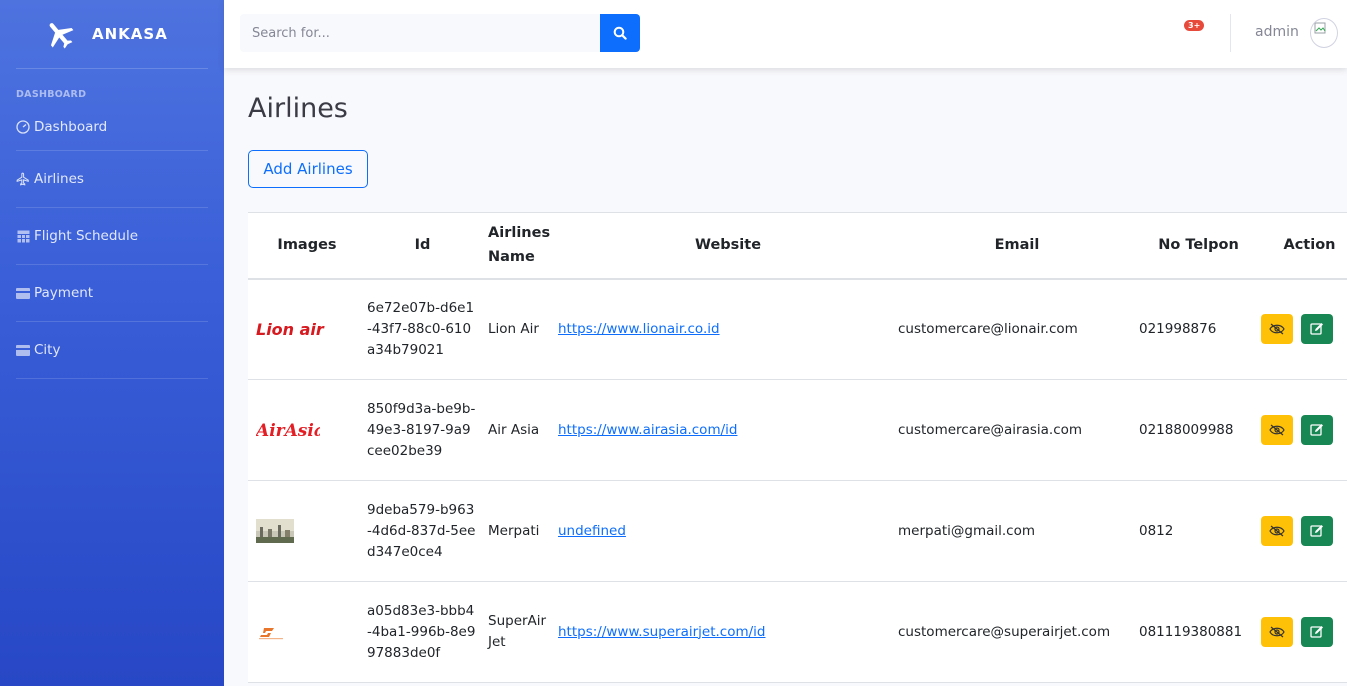 The image size is (1347, 686). What do you see at coordinates (1230, 33) in the screenshot?
I see `topbar-divider` at bounding box center [1230, 33].